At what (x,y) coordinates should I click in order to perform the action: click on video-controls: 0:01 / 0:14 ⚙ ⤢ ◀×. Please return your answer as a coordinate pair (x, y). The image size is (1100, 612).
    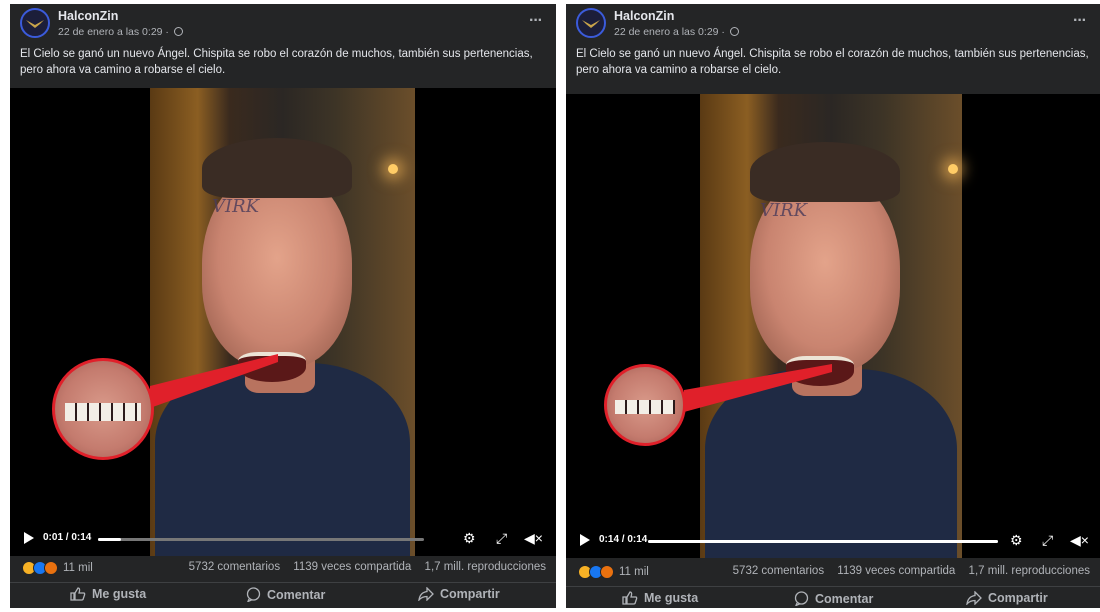
    Looking at the image, I should click on (283, 539).